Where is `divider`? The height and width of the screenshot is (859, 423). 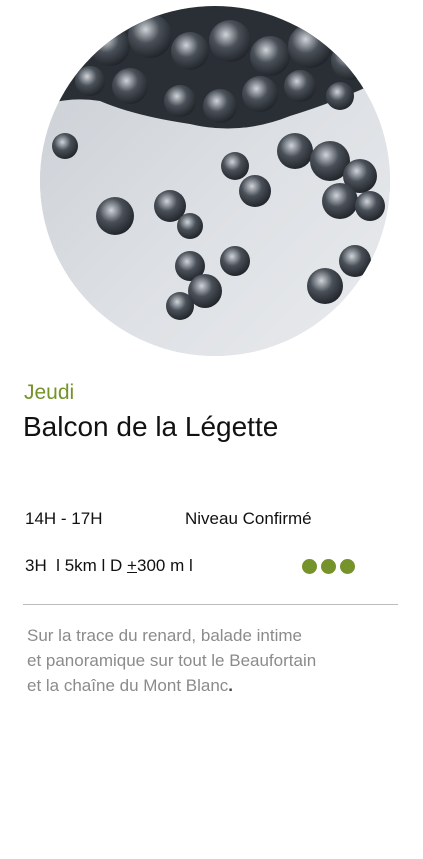
divider is located at coordinates (210, 604).